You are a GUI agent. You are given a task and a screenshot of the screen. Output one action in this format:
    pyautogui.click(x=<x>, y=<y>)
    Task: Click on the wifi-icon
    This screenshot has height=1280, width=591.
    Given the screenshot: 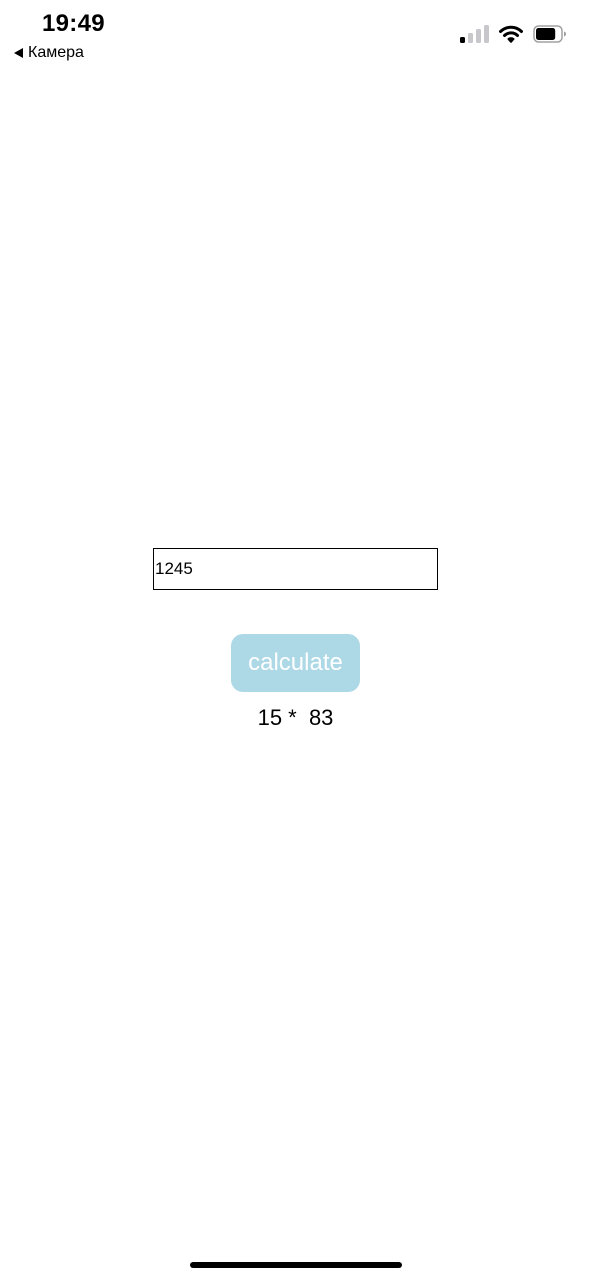 What is the action you would take?
    pyautogui.click(x=511, y=34)
    